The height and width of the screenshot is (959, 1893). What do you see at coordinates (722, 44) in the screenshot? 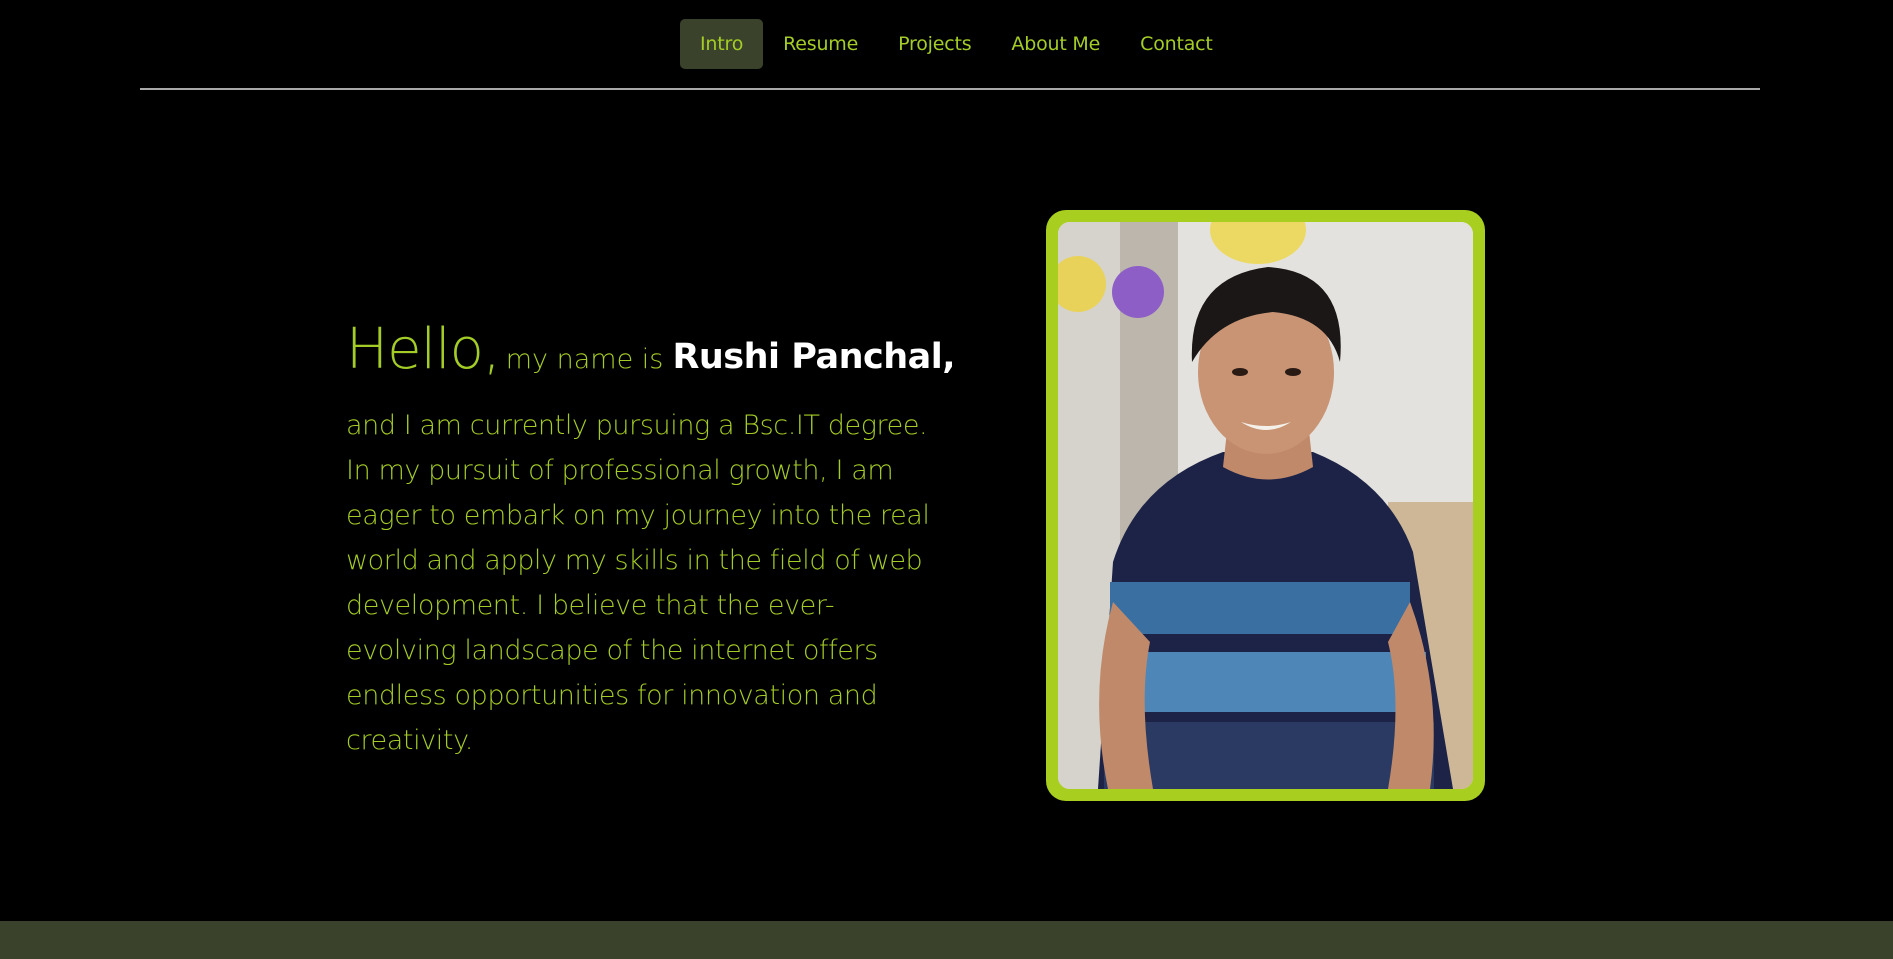
I see `nav-item-intro: Intro` at bounding box center [722, 44].